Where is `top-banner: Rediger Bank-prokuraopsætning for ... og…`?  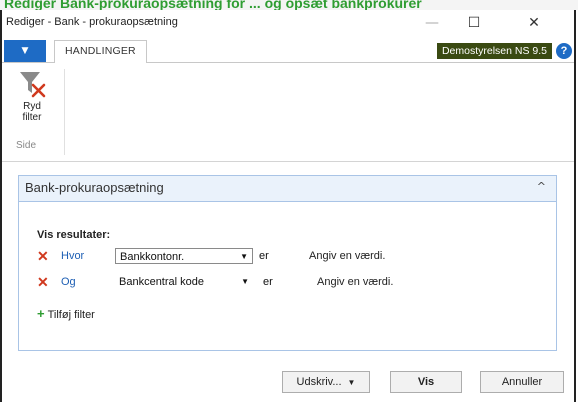
top-banner: Rediger Bank-prokuraopsætning for ... og… is located at coordinates (289, 5).